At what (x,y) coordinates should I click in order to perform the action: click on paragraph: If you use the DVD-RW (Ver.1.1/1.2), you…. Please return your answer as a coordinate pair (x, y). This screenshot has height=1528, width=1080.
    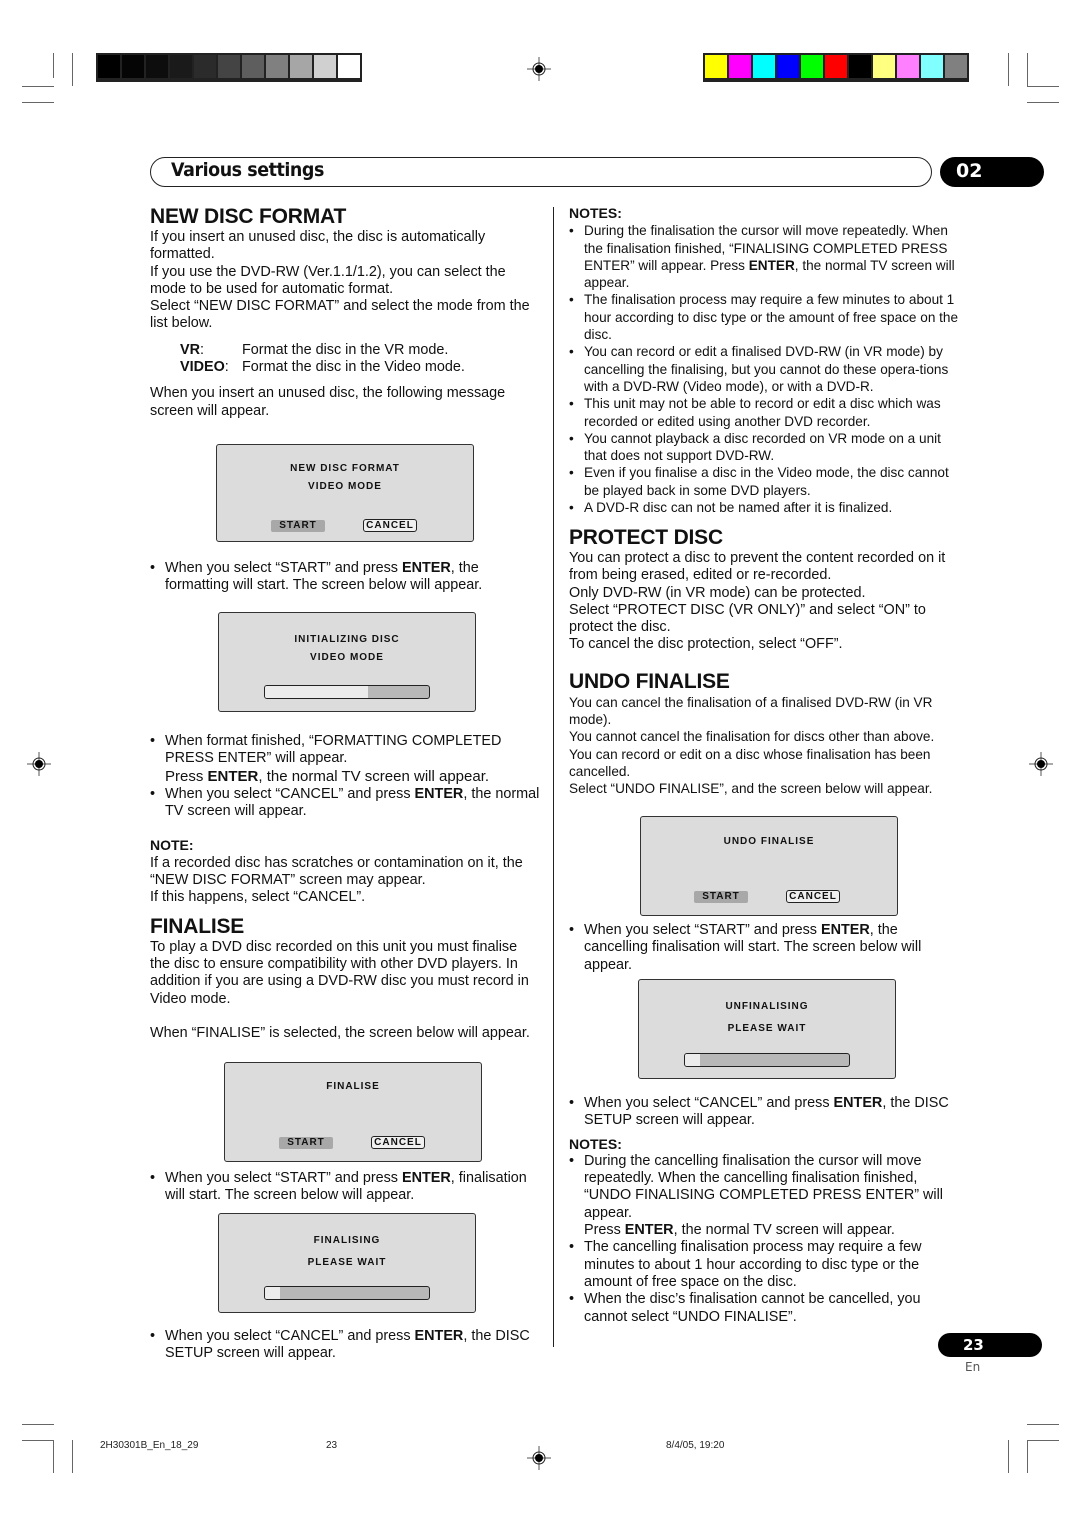
    Looking at the image, I should click on (328, 280).